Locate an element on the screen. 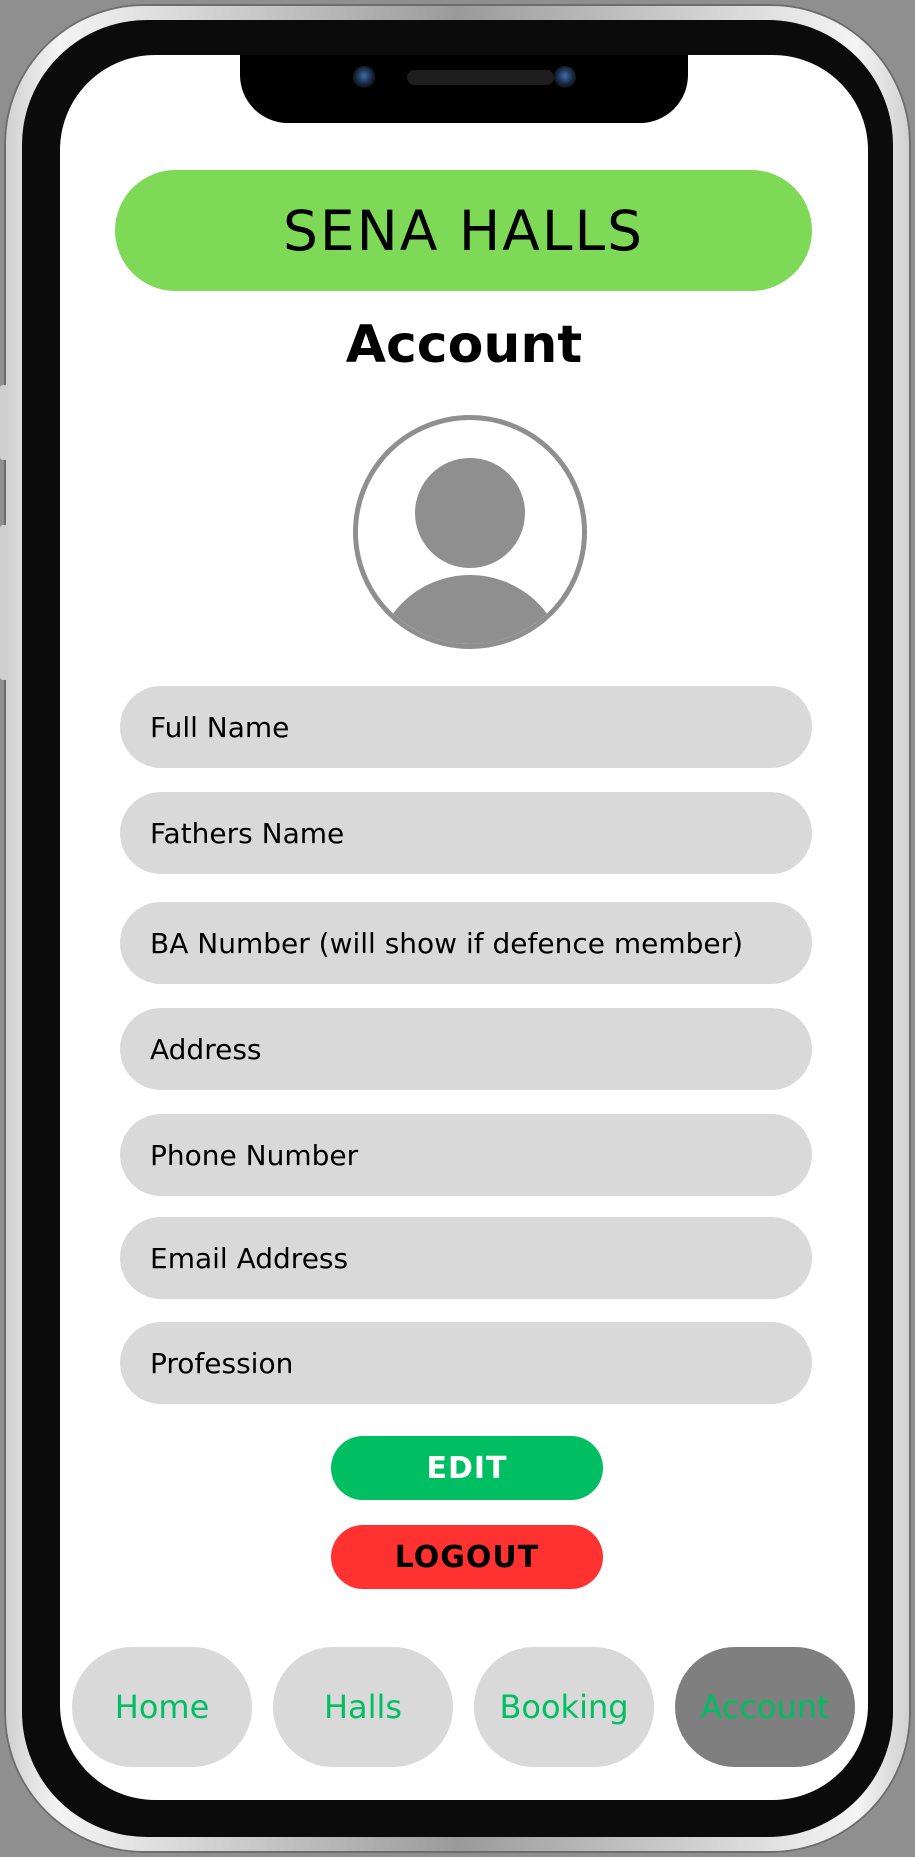 This screenshot has height=1857, width=915. address-field: Address is located at coordinates (466, 1049).